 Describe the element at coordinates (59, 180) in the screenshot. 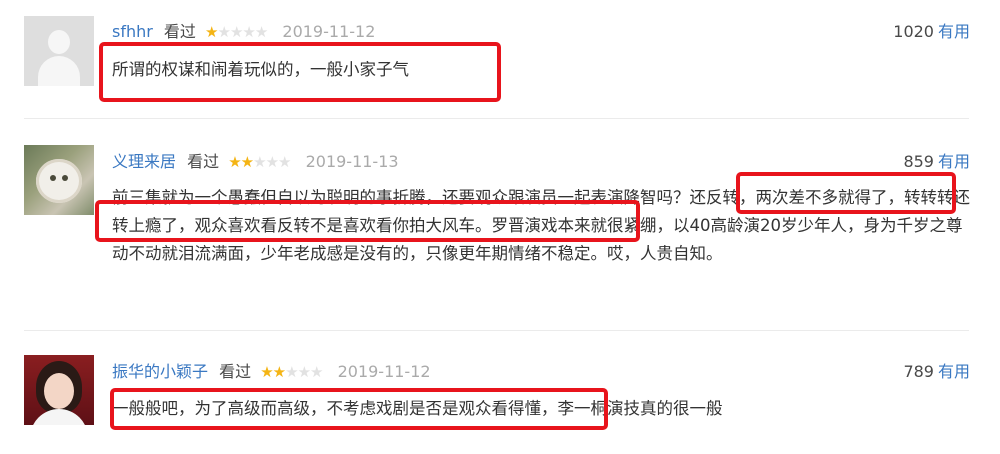

I see `cat-avatar` at that location.